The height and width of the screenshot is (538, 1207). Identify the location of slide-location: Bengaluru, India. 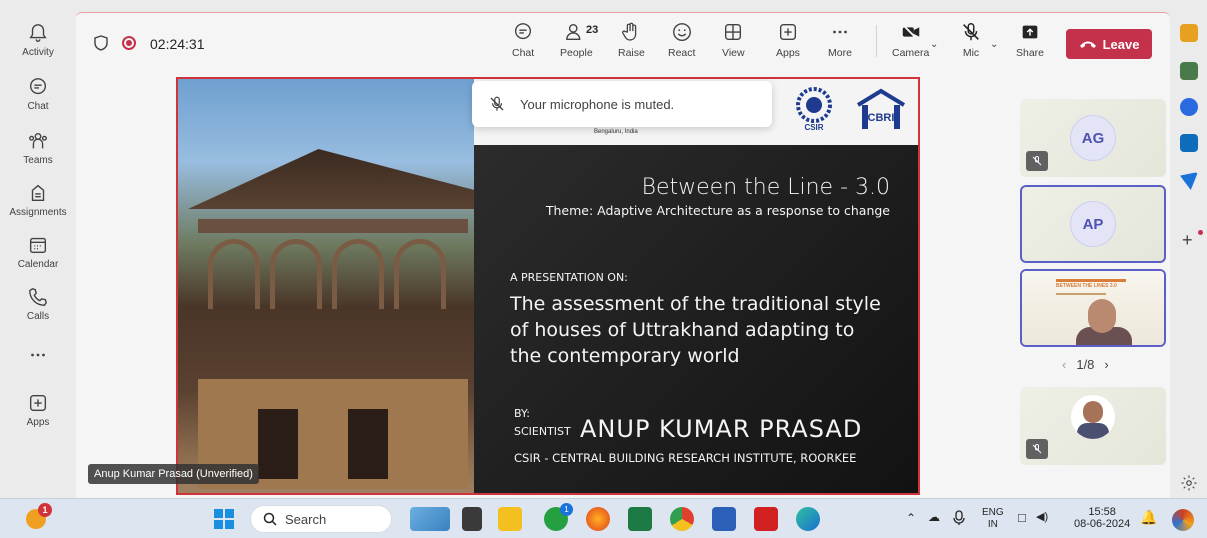
(616, 132).